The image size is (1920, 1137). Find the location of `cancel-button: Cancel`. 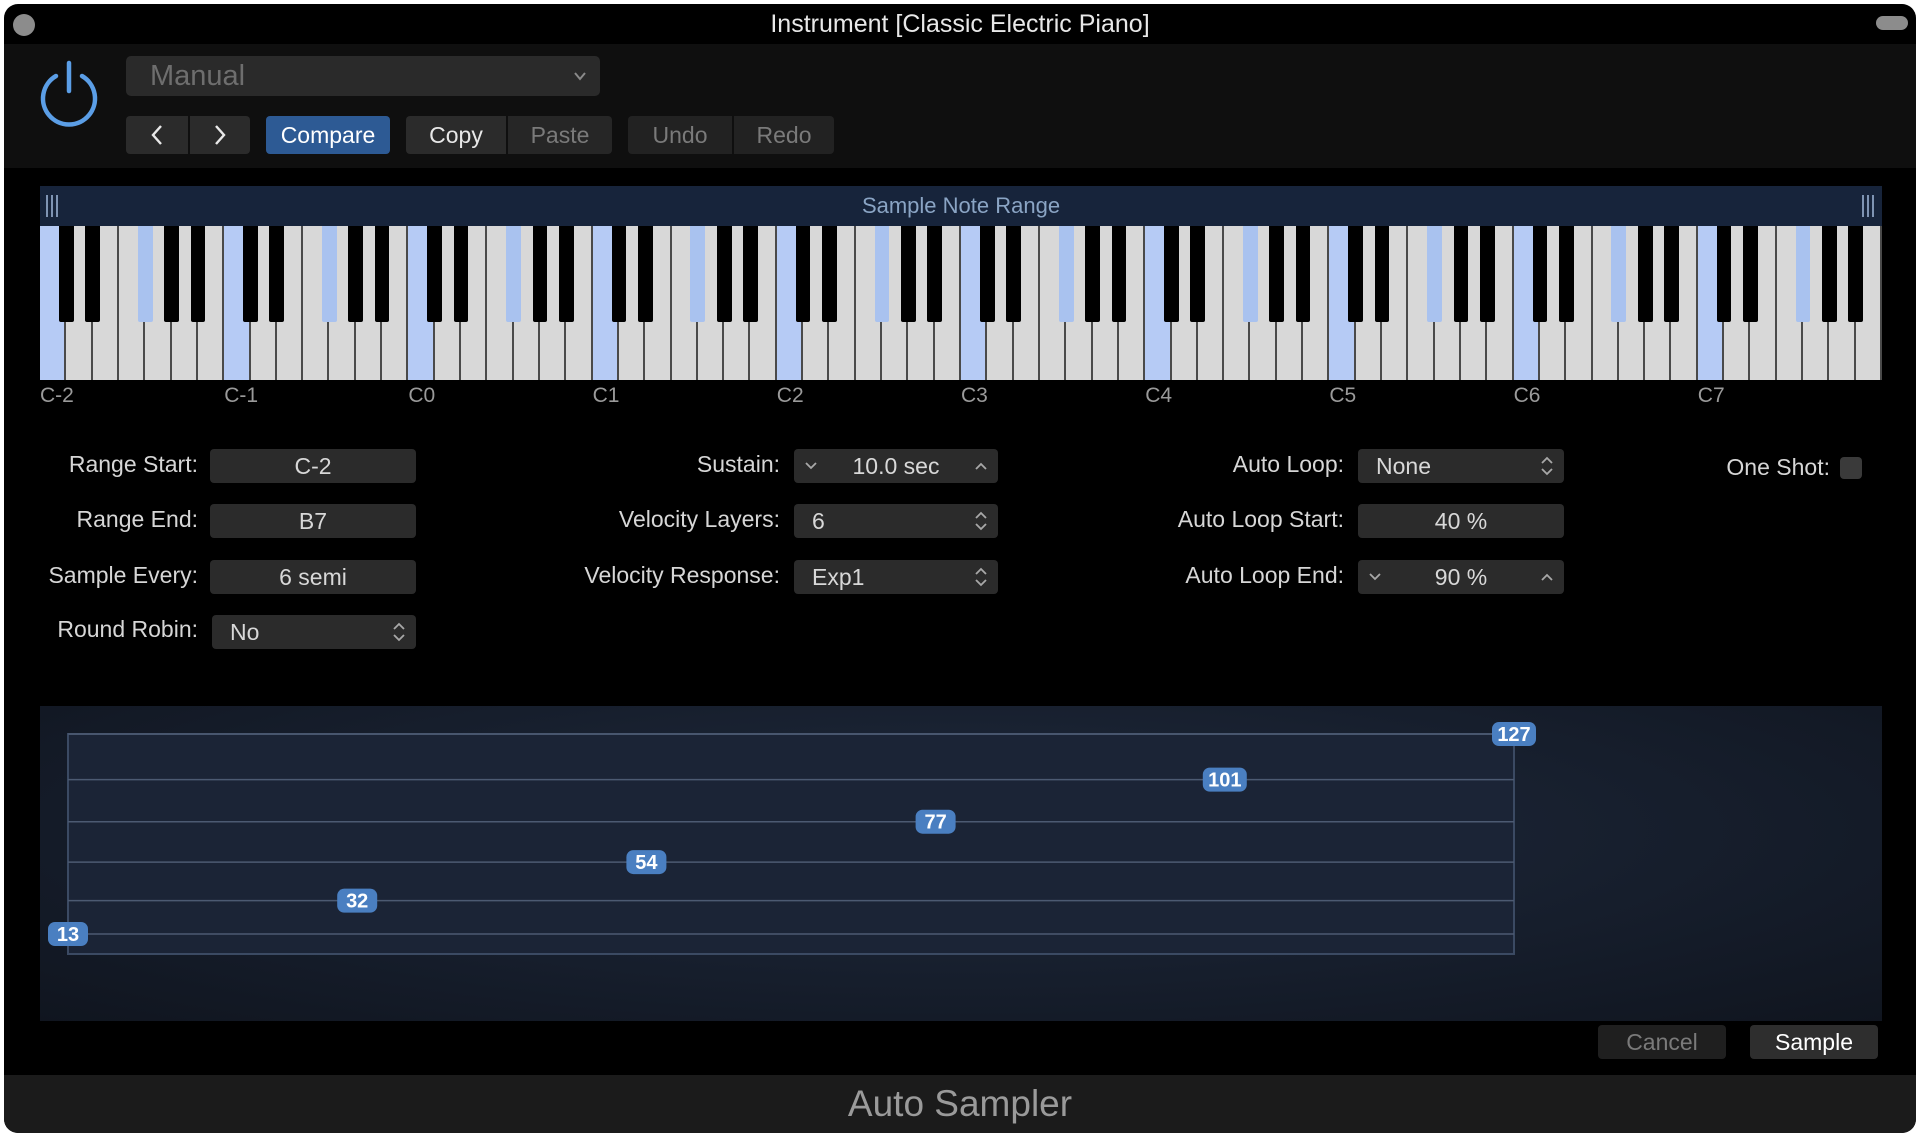

cancel-button: Cancel is located at coordinates (1662, 1042).